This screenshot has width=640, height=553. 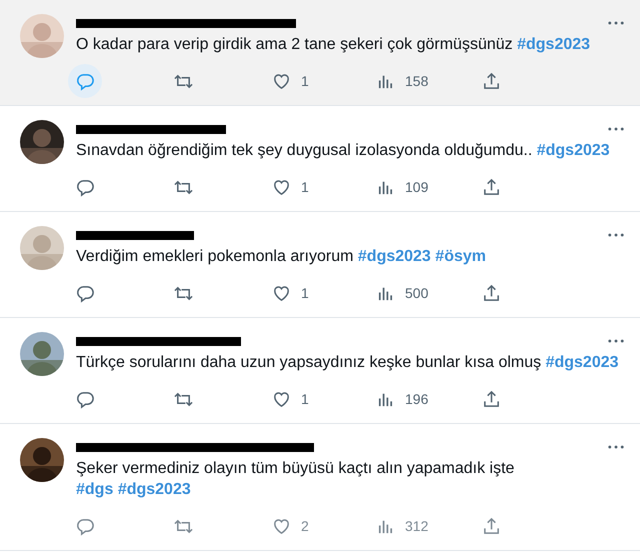 I want to click on tweet-text: Verdiğim emekleri pokemonla arıyorum #dgs2023 #ösym, so click(x=281, y=257).